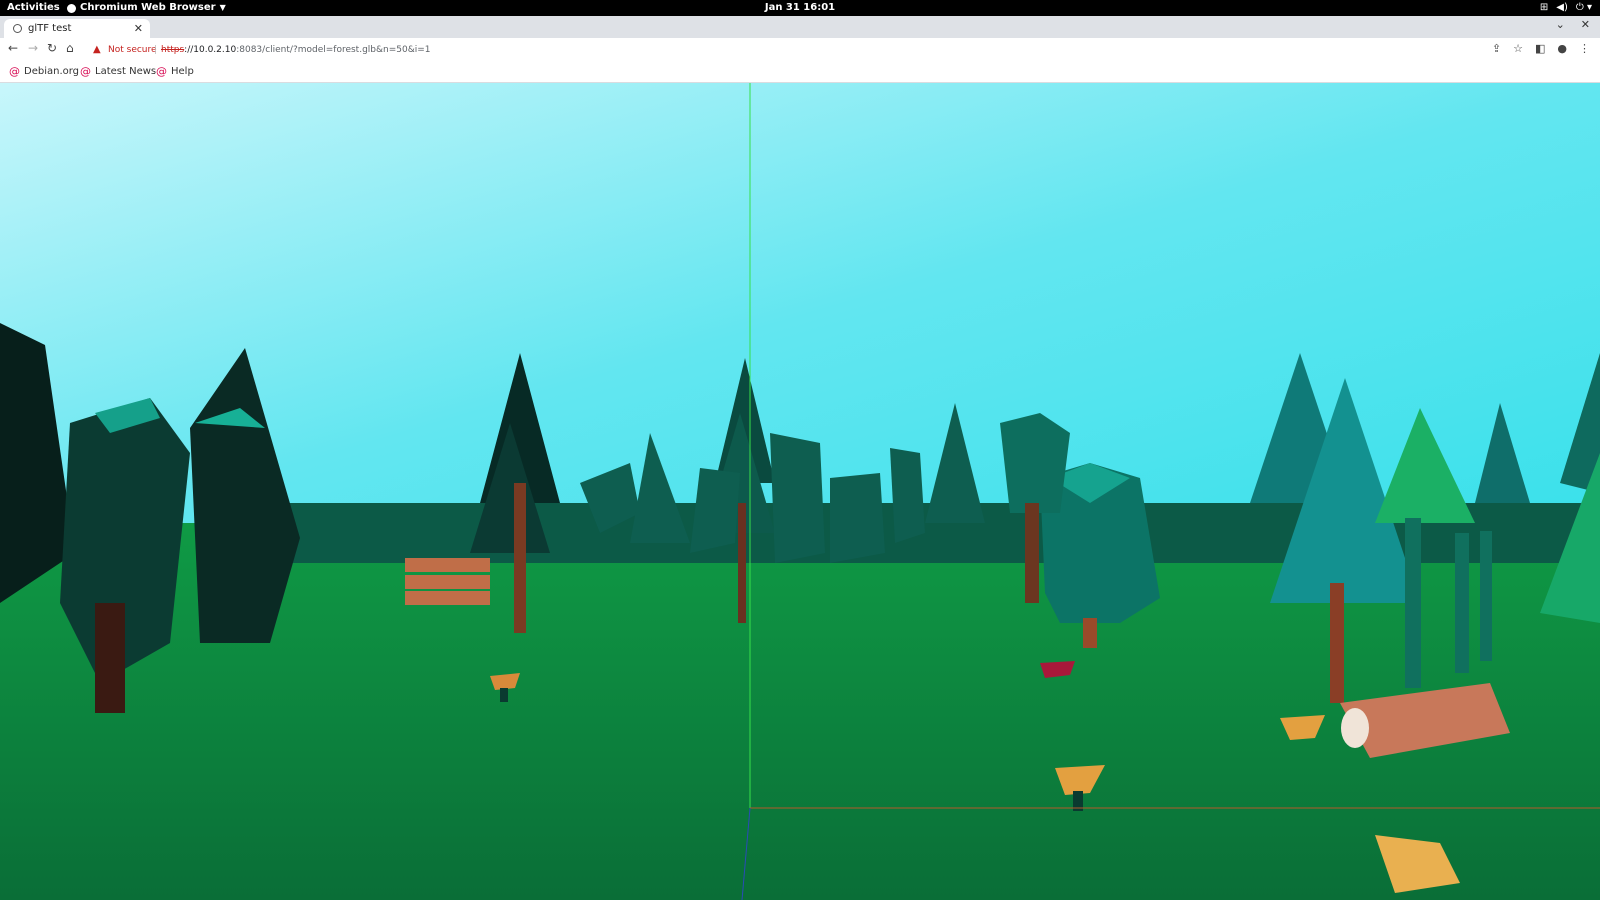 The width and height of the screenshot is (1600, 900). Describe the element at coordinates (1544, 7) in the screenshot. I see `network-icon: ⊞` at that location.